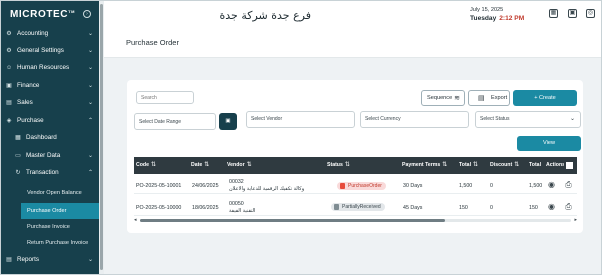 Image resolution: width=602 pixels, height=275 pixels. Describe the element at coordinates (535, 165) in the screenshot. I see `col-total-2: Total` at that location.